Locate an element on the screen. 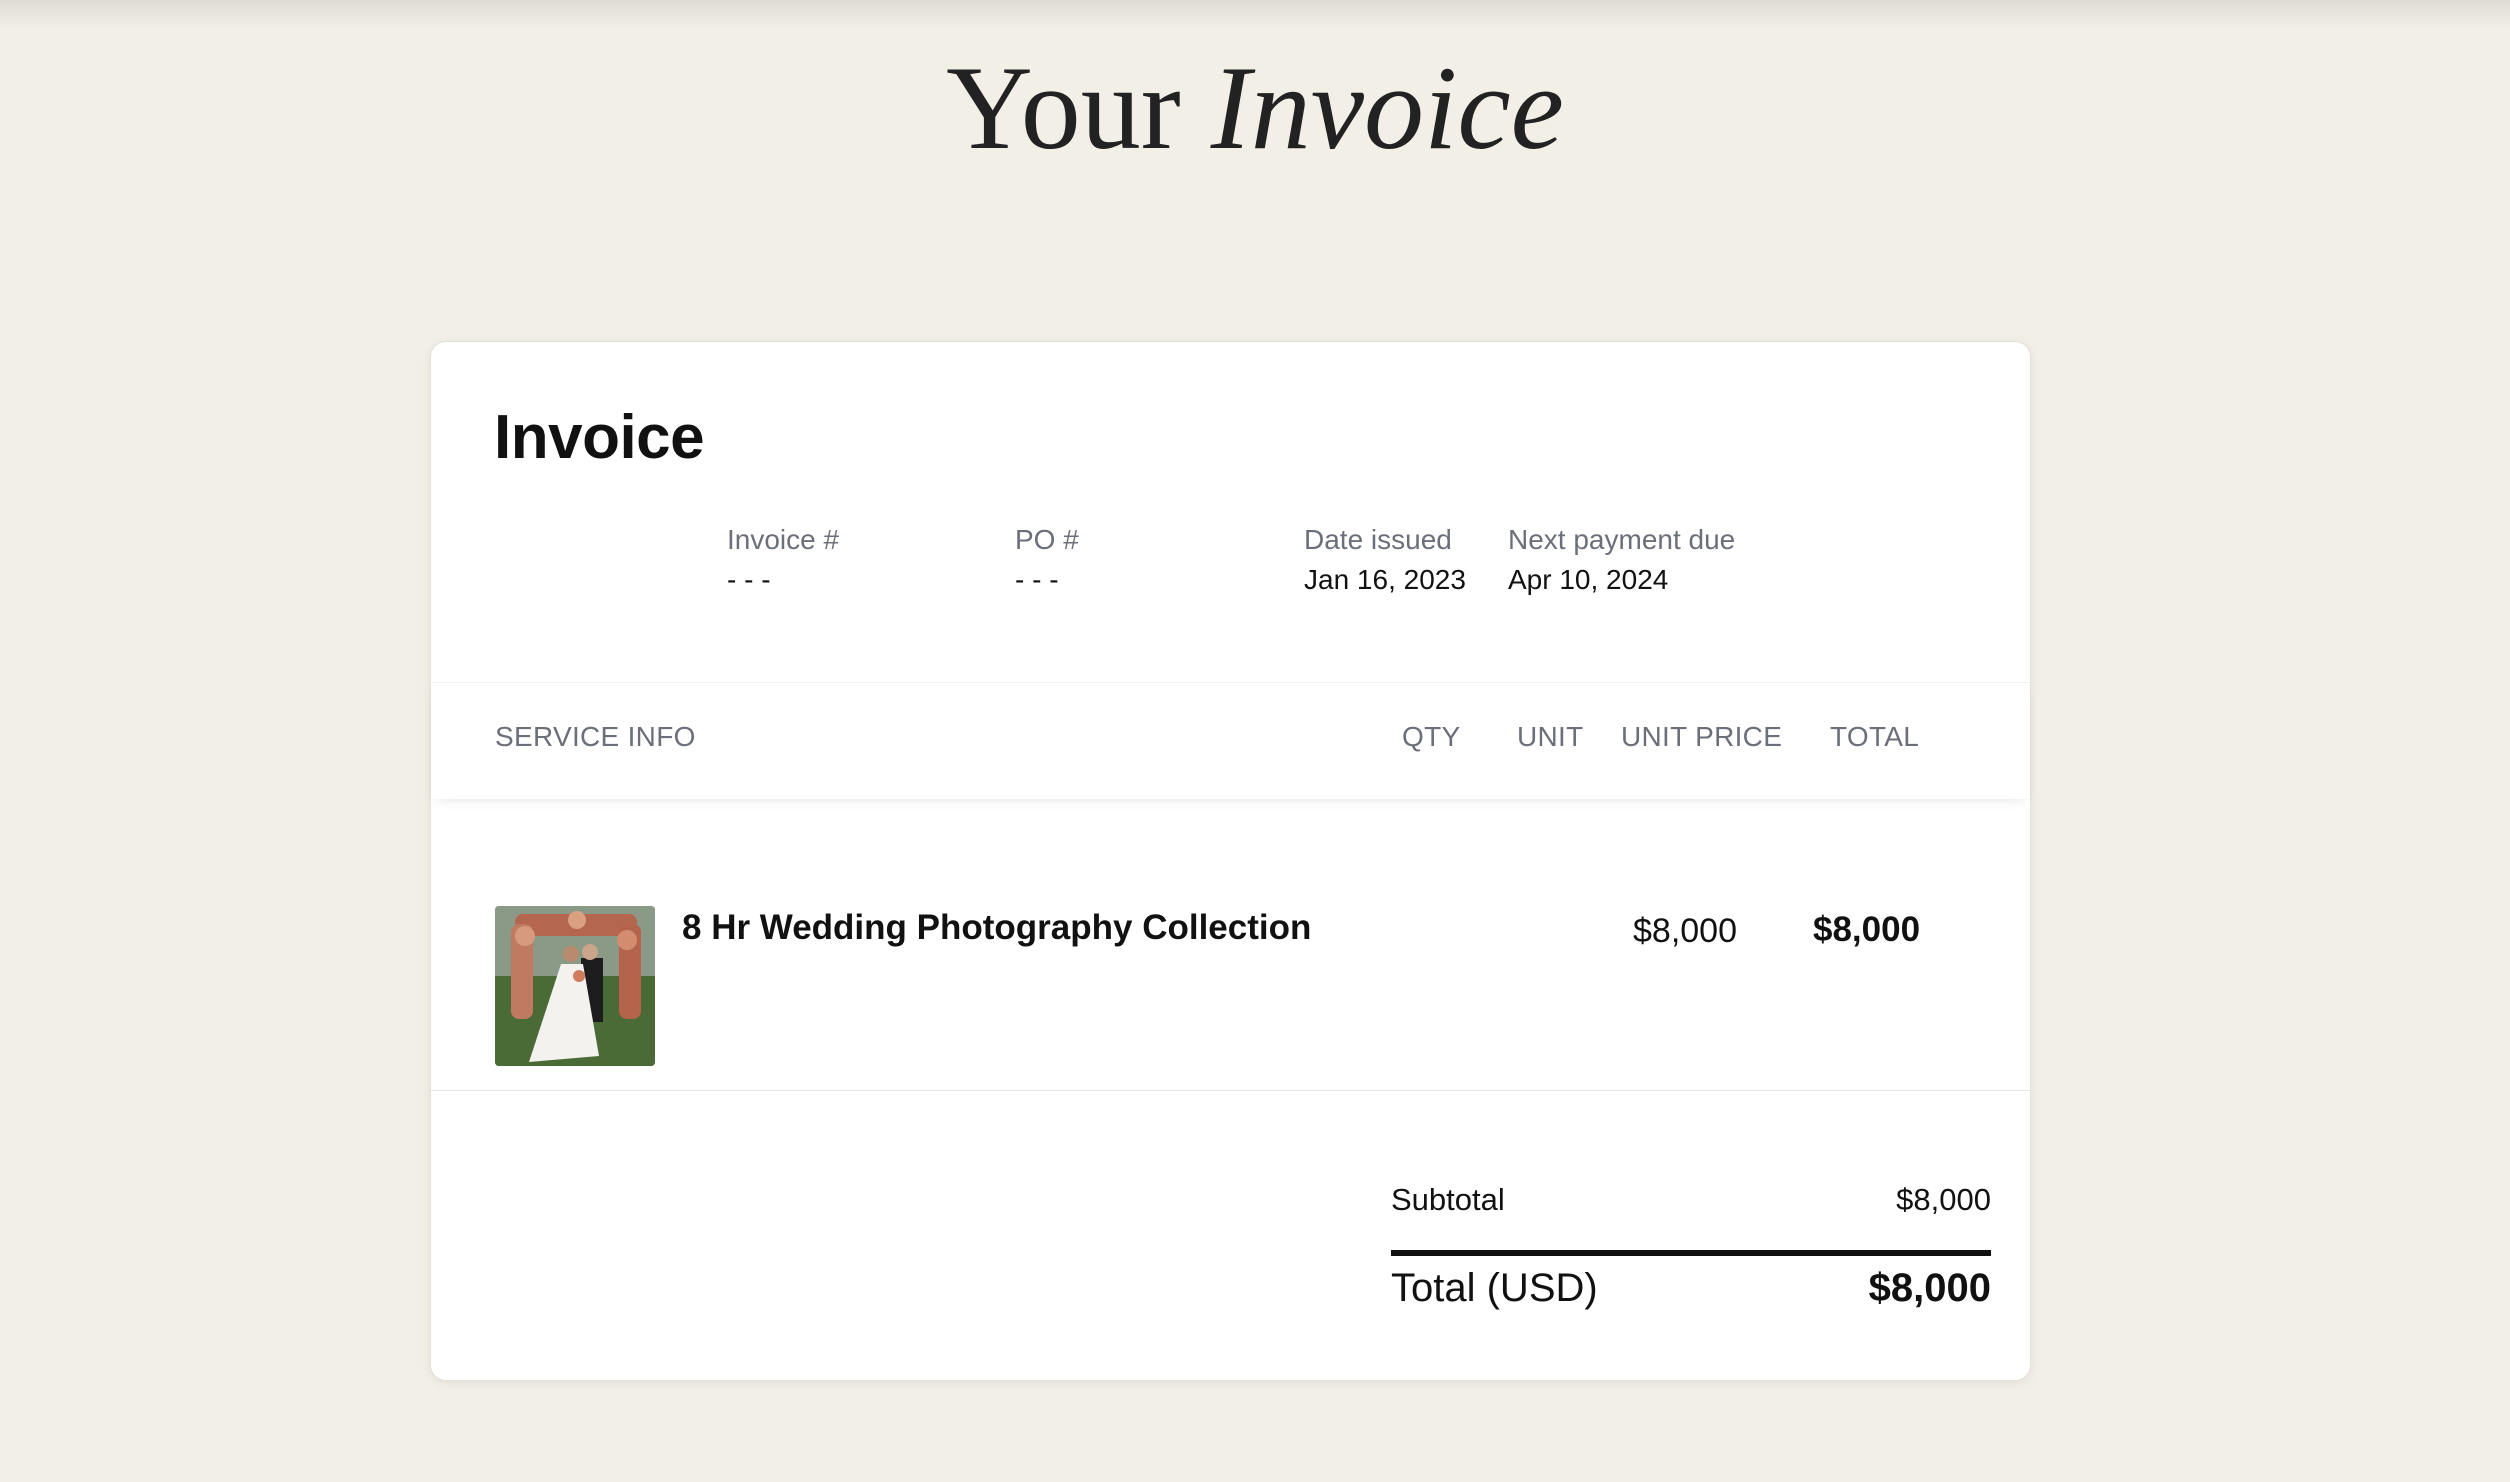 This screenshot has height=1482, width=2510. column-header-qty: QTY is located at coordinates (1431, 736).